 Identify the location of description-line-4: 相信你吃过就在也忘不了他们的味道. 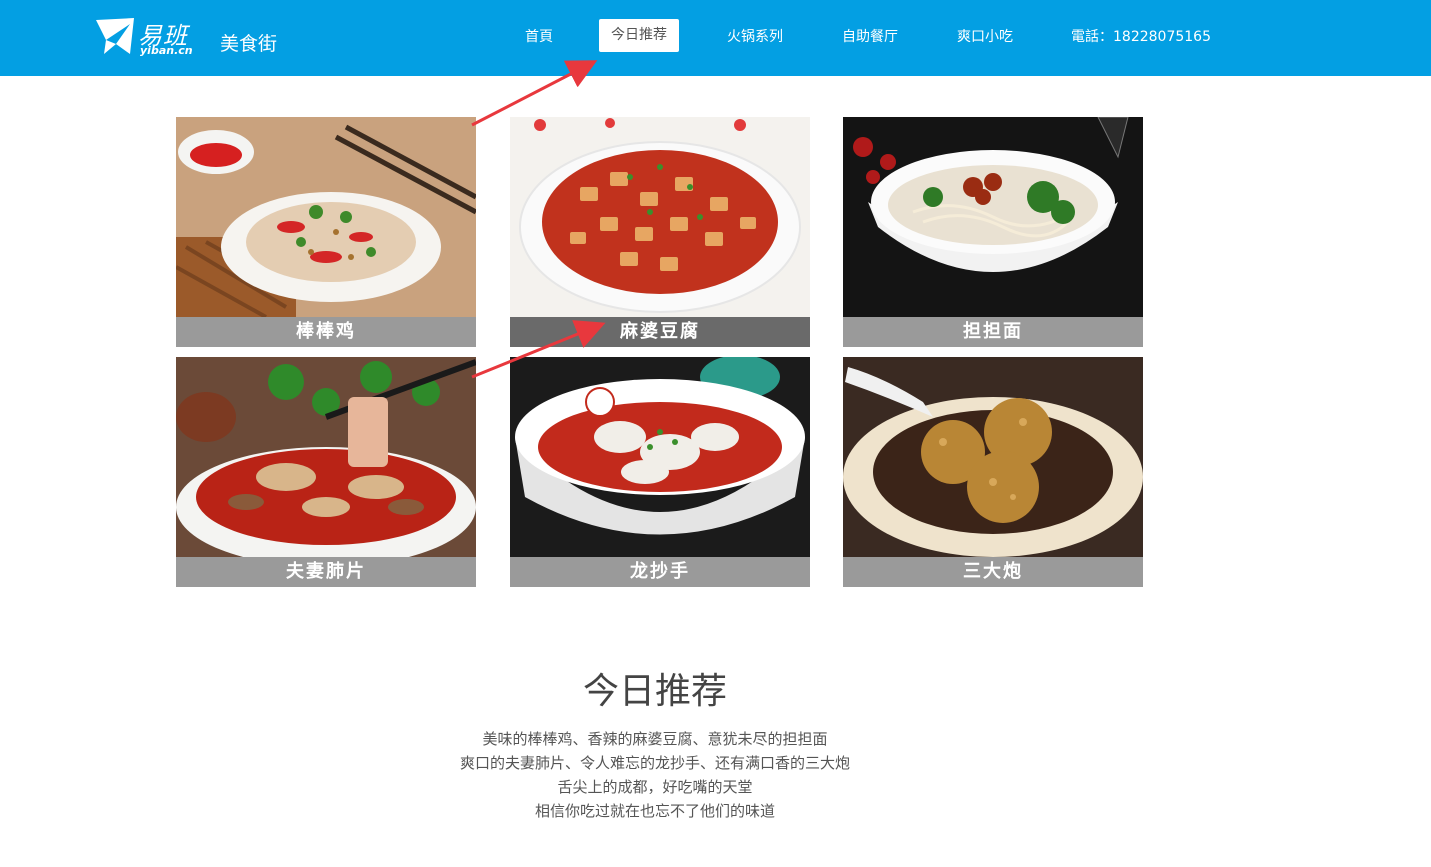
(654, 811).